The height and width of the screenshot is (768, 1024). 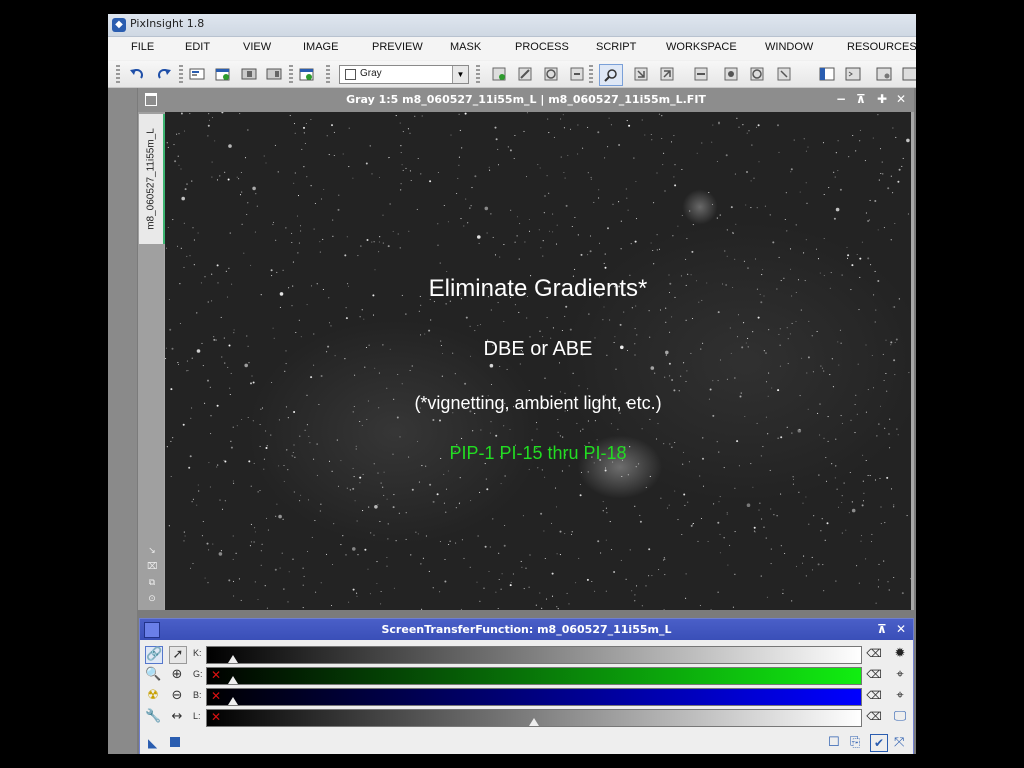 I want to click on stf-auto-icon, so click(x=731, y=74).